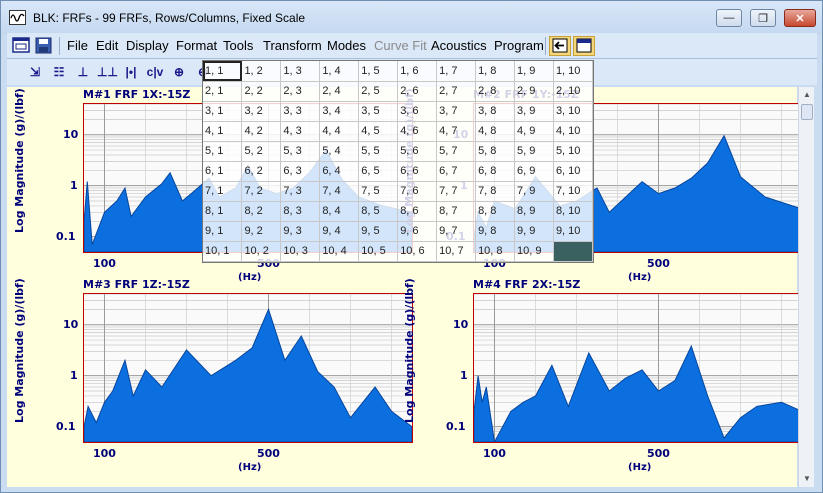 This screenshot has height=493, width=823. I want to click on grid-cell: 3, 7, so click(456, 111).